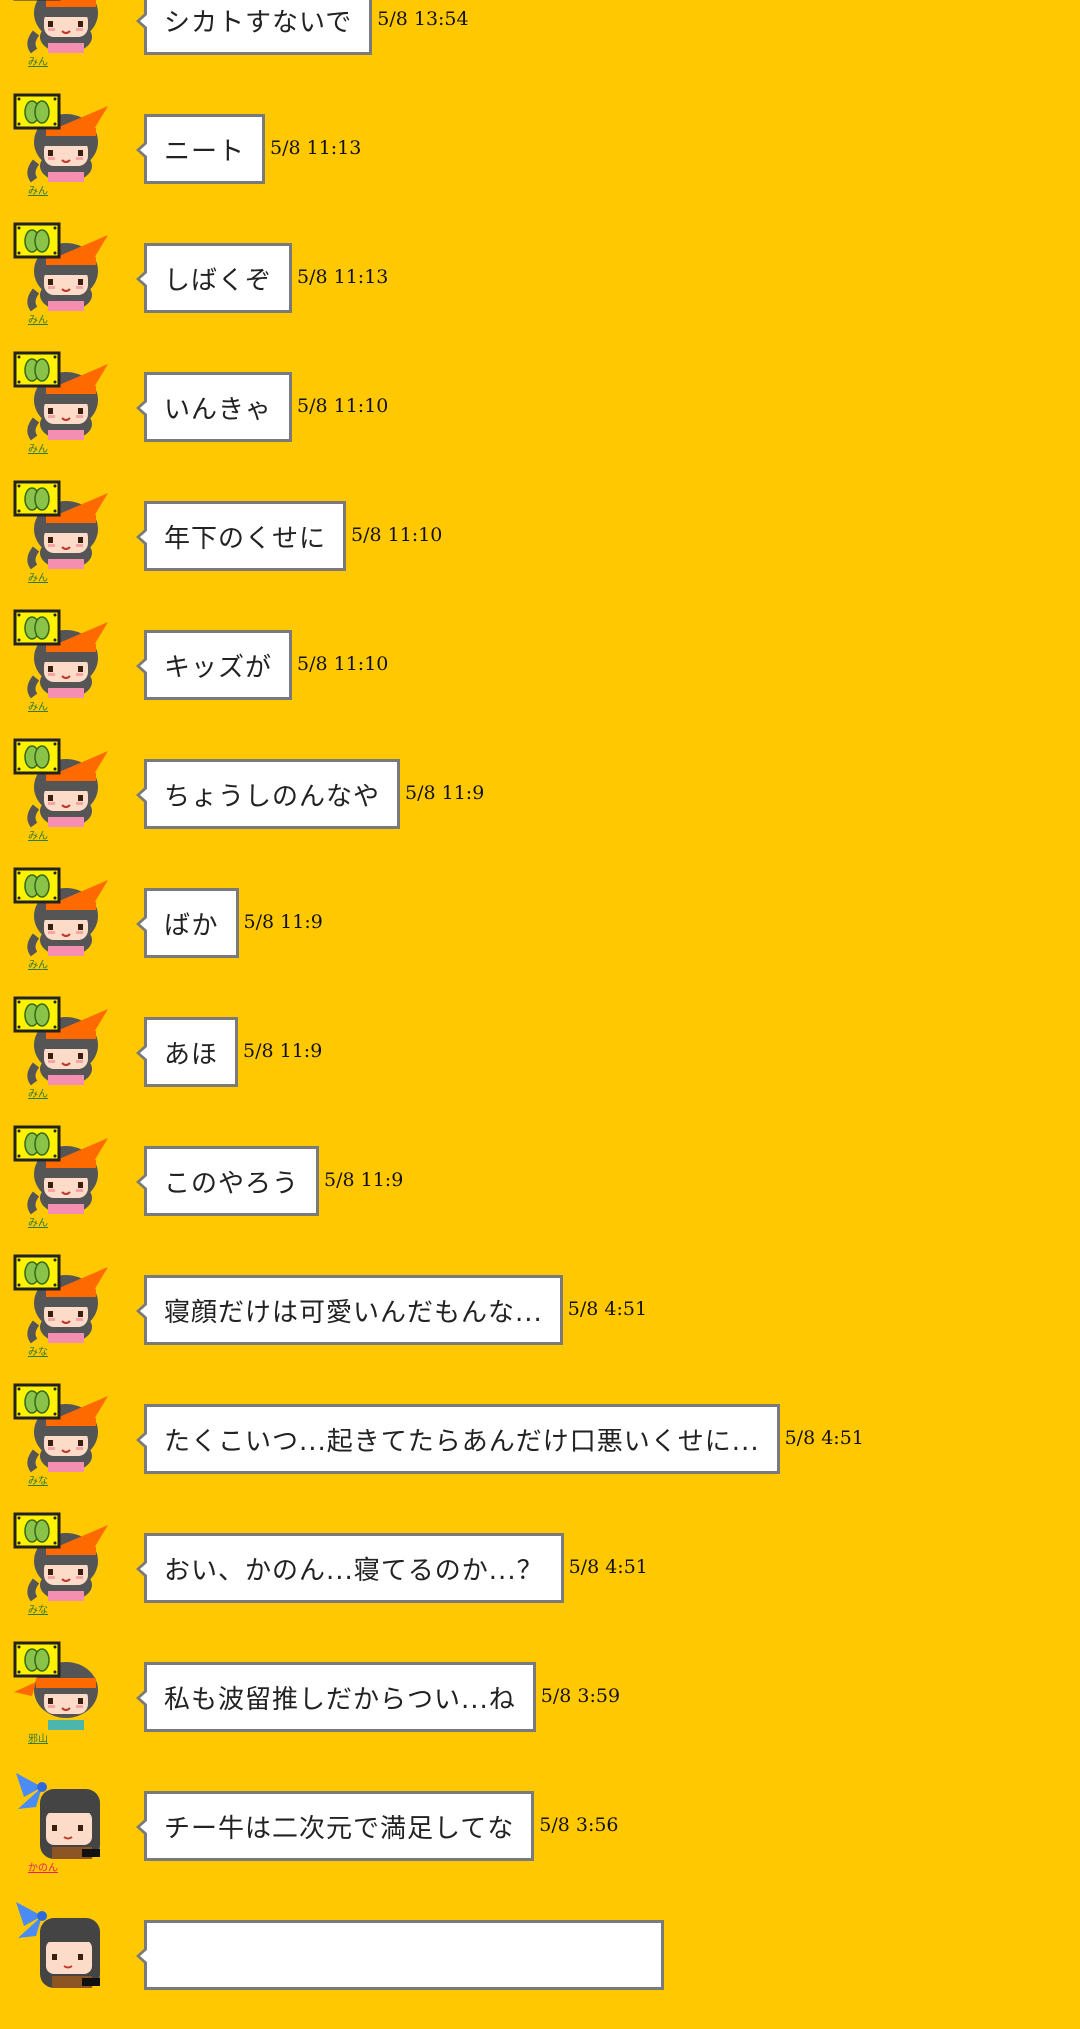  Describe the element at coordinates (340, 1699) in the screenshot. I see `message-text: 私も波留推しだからつい...ね` at that location.